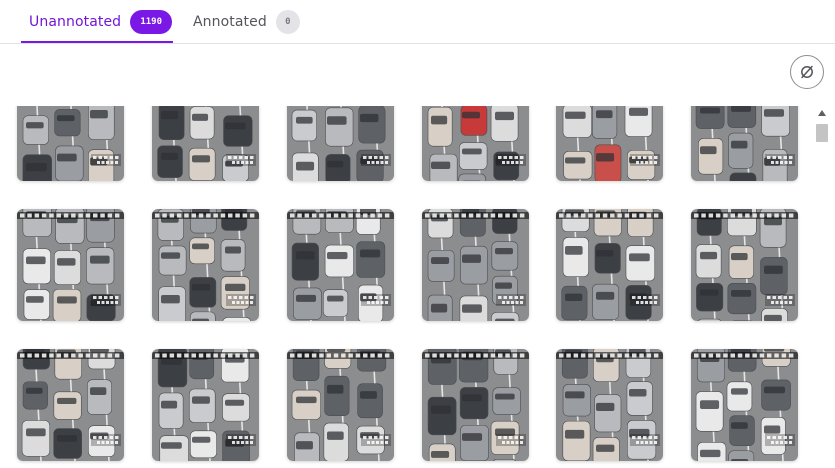  I want to click on tab-bar: Unannotated 1190 Annotated 0, so click(417, 22).